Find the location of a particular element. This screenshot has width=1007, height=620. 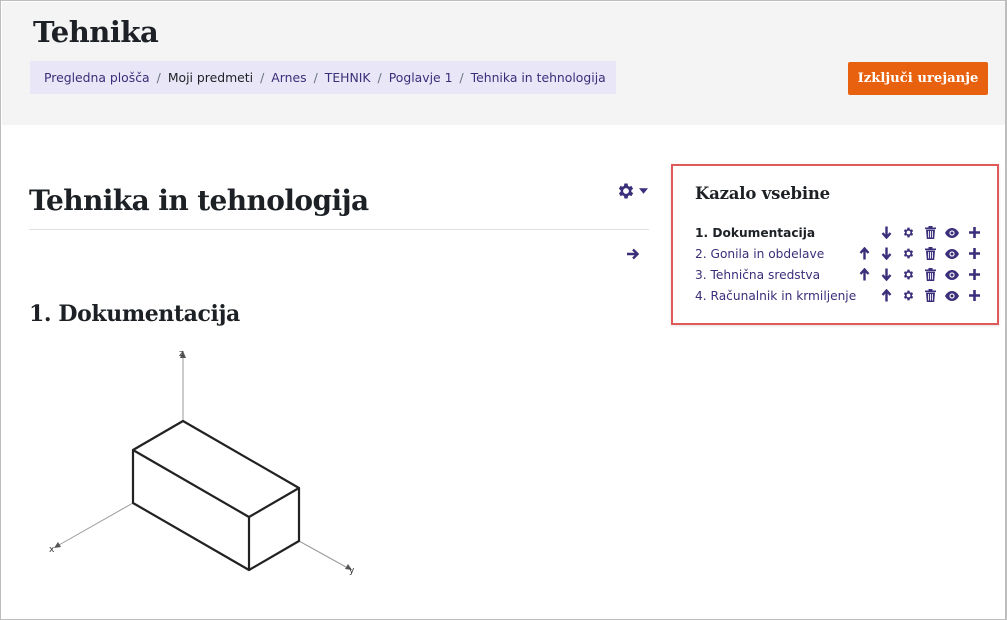

toc-item-racunalnik: 4. Računalnik in krmiljenje is located at coordinates (840, 295).